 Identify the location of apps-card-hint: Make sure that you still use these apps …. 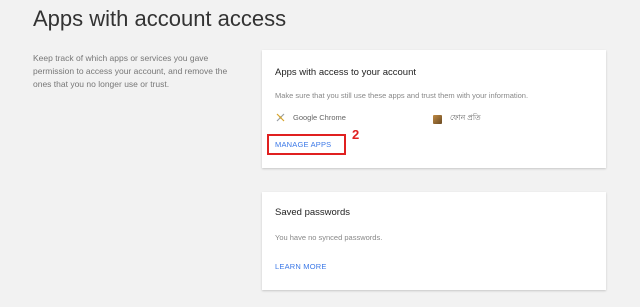
(402, 95).